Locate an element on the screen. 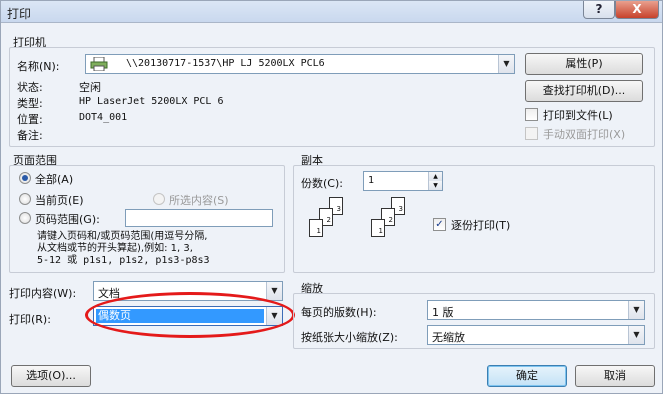 This screenshot has width=663, height=394. page-range-all-label: 全部(A) is located at coordinates (54, 179).